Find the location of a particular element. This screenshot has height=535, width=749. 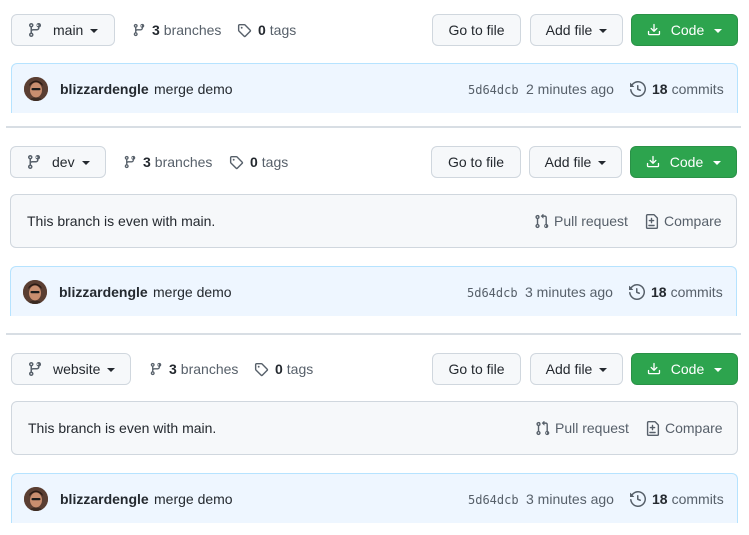

branch-select-button: website is located at coordinates (71, 369).